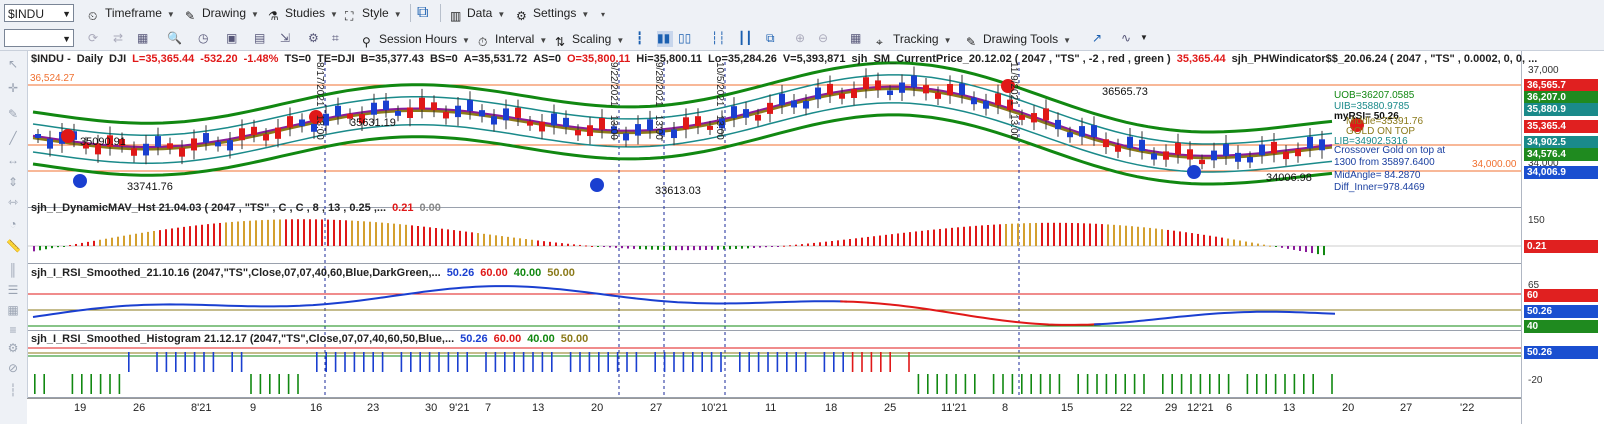 Image resolution: width=1604 pixels, height=436 pixels. I want to click on rsi-tag: 40, so click(1561, 326).